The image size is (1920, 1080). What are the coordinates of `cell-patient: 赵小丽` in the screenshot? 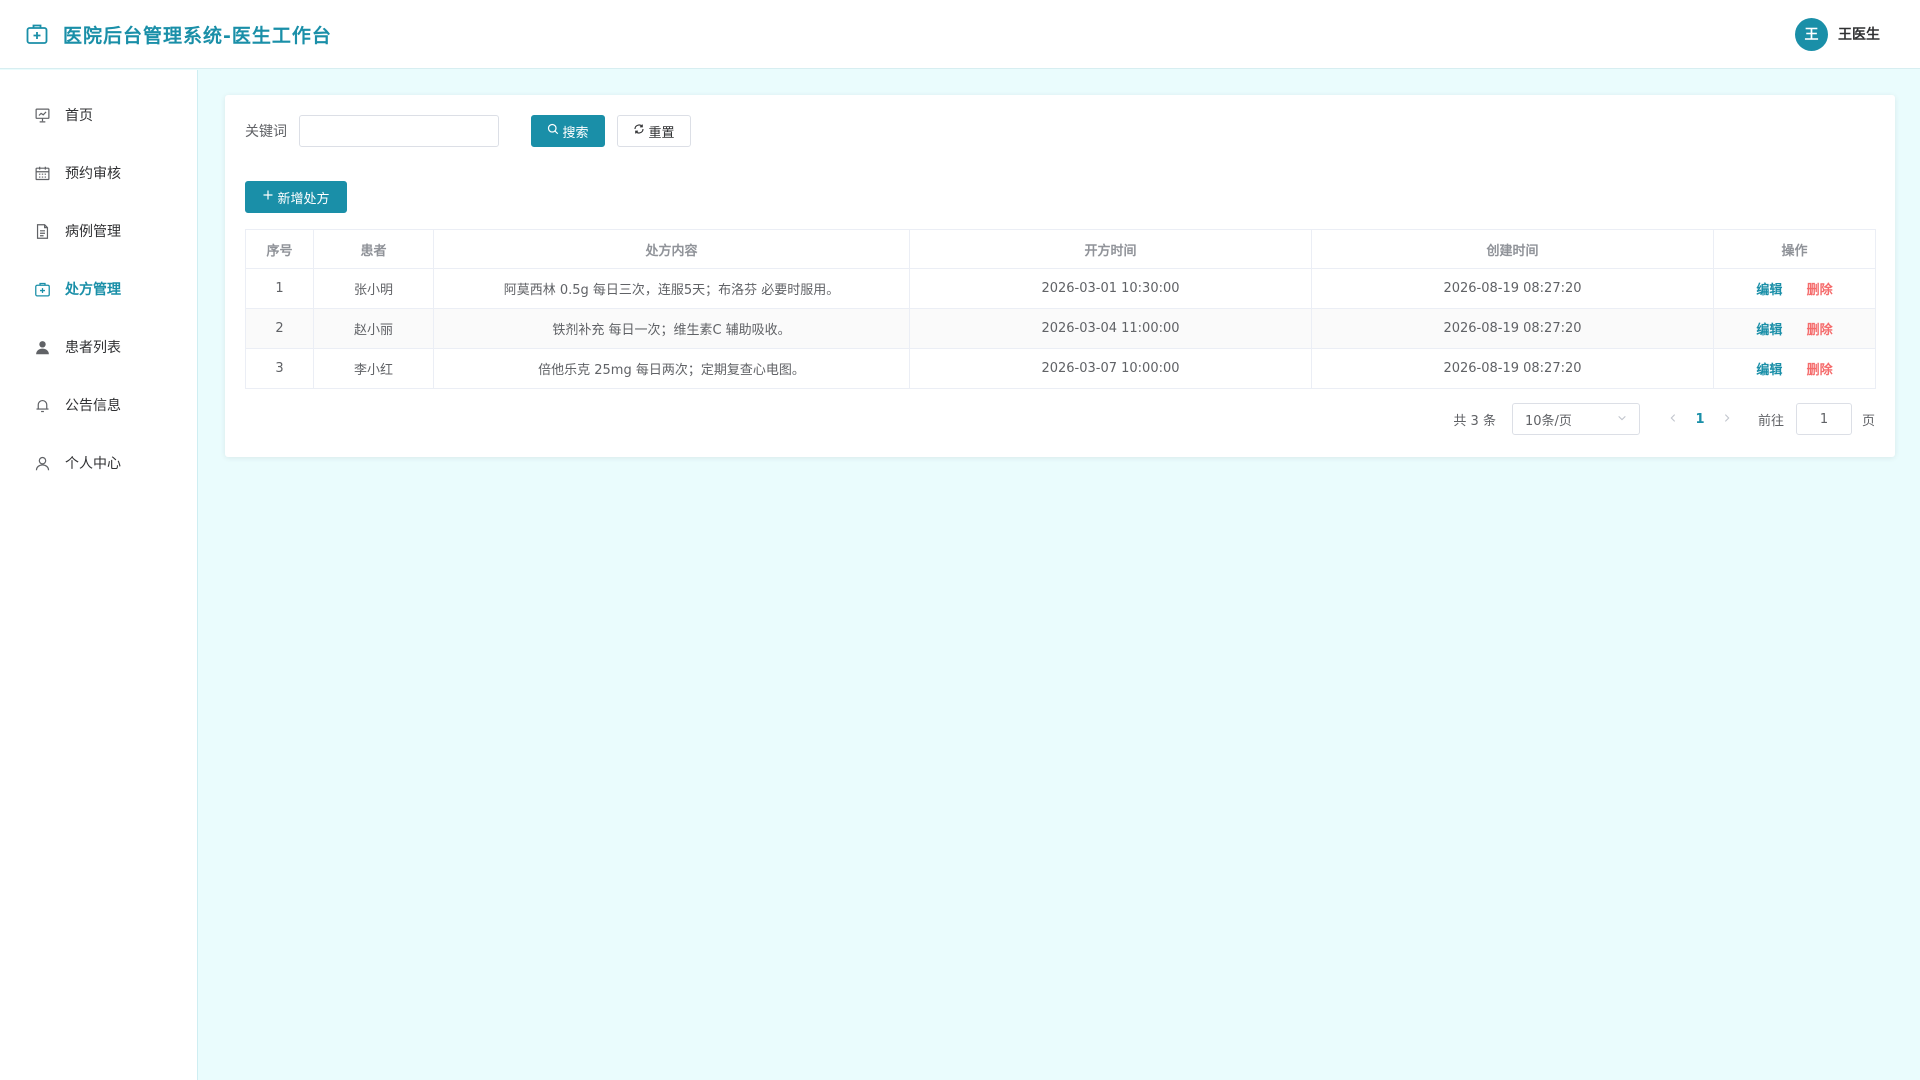 It's located at (373, 328).